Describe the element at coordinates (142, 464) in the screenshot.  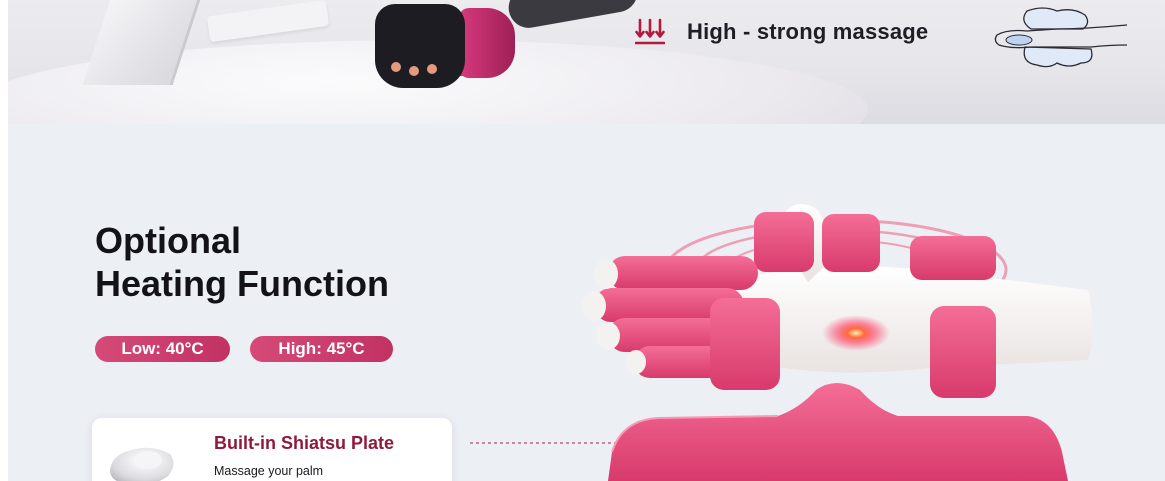
I see `shiatsu-plate-image` at that location.